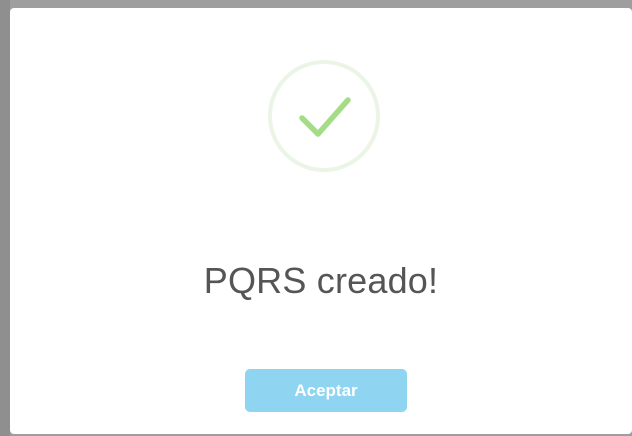 The width and height of the screenshot is (632, 436). I want to click on accept-button: Aceptar, so click(326, 390).